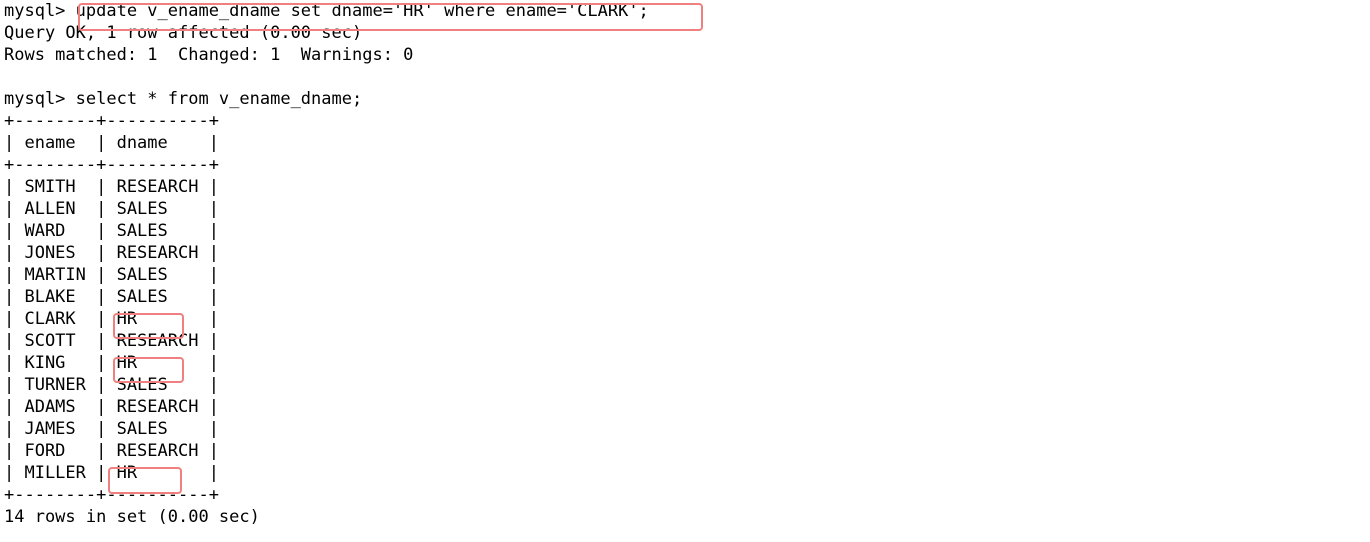  What do you see at coordinates (111, 473) in the screenshot?
I see `table-row: | MILLER | HR |` at bounding box center [111, 473].